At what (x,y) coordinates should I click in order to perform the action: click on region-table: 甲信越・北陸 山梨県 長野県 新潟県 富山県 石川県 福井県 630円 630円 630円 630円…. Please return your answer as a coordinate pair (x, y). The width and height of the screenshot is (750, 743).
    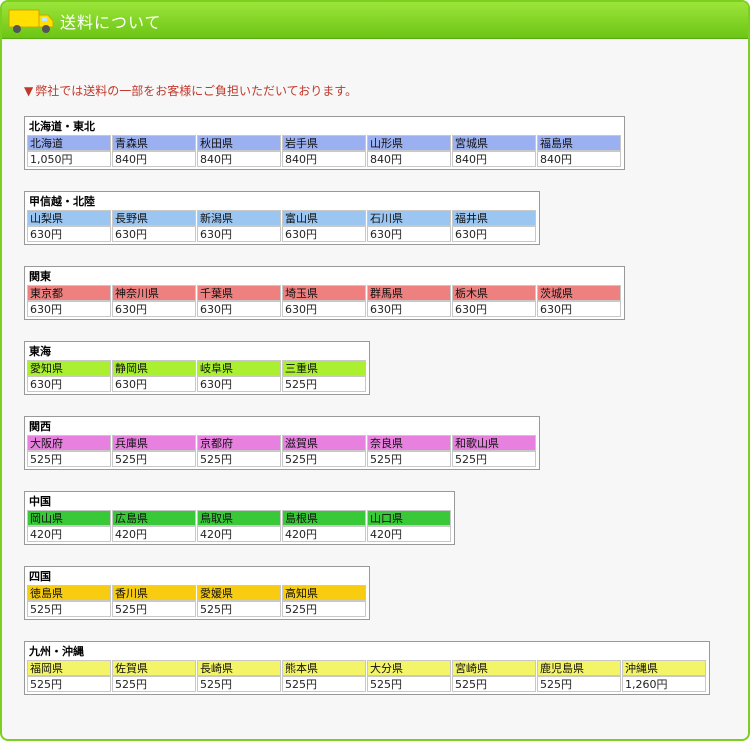
    Looking at the image, I should click on (282, 218).